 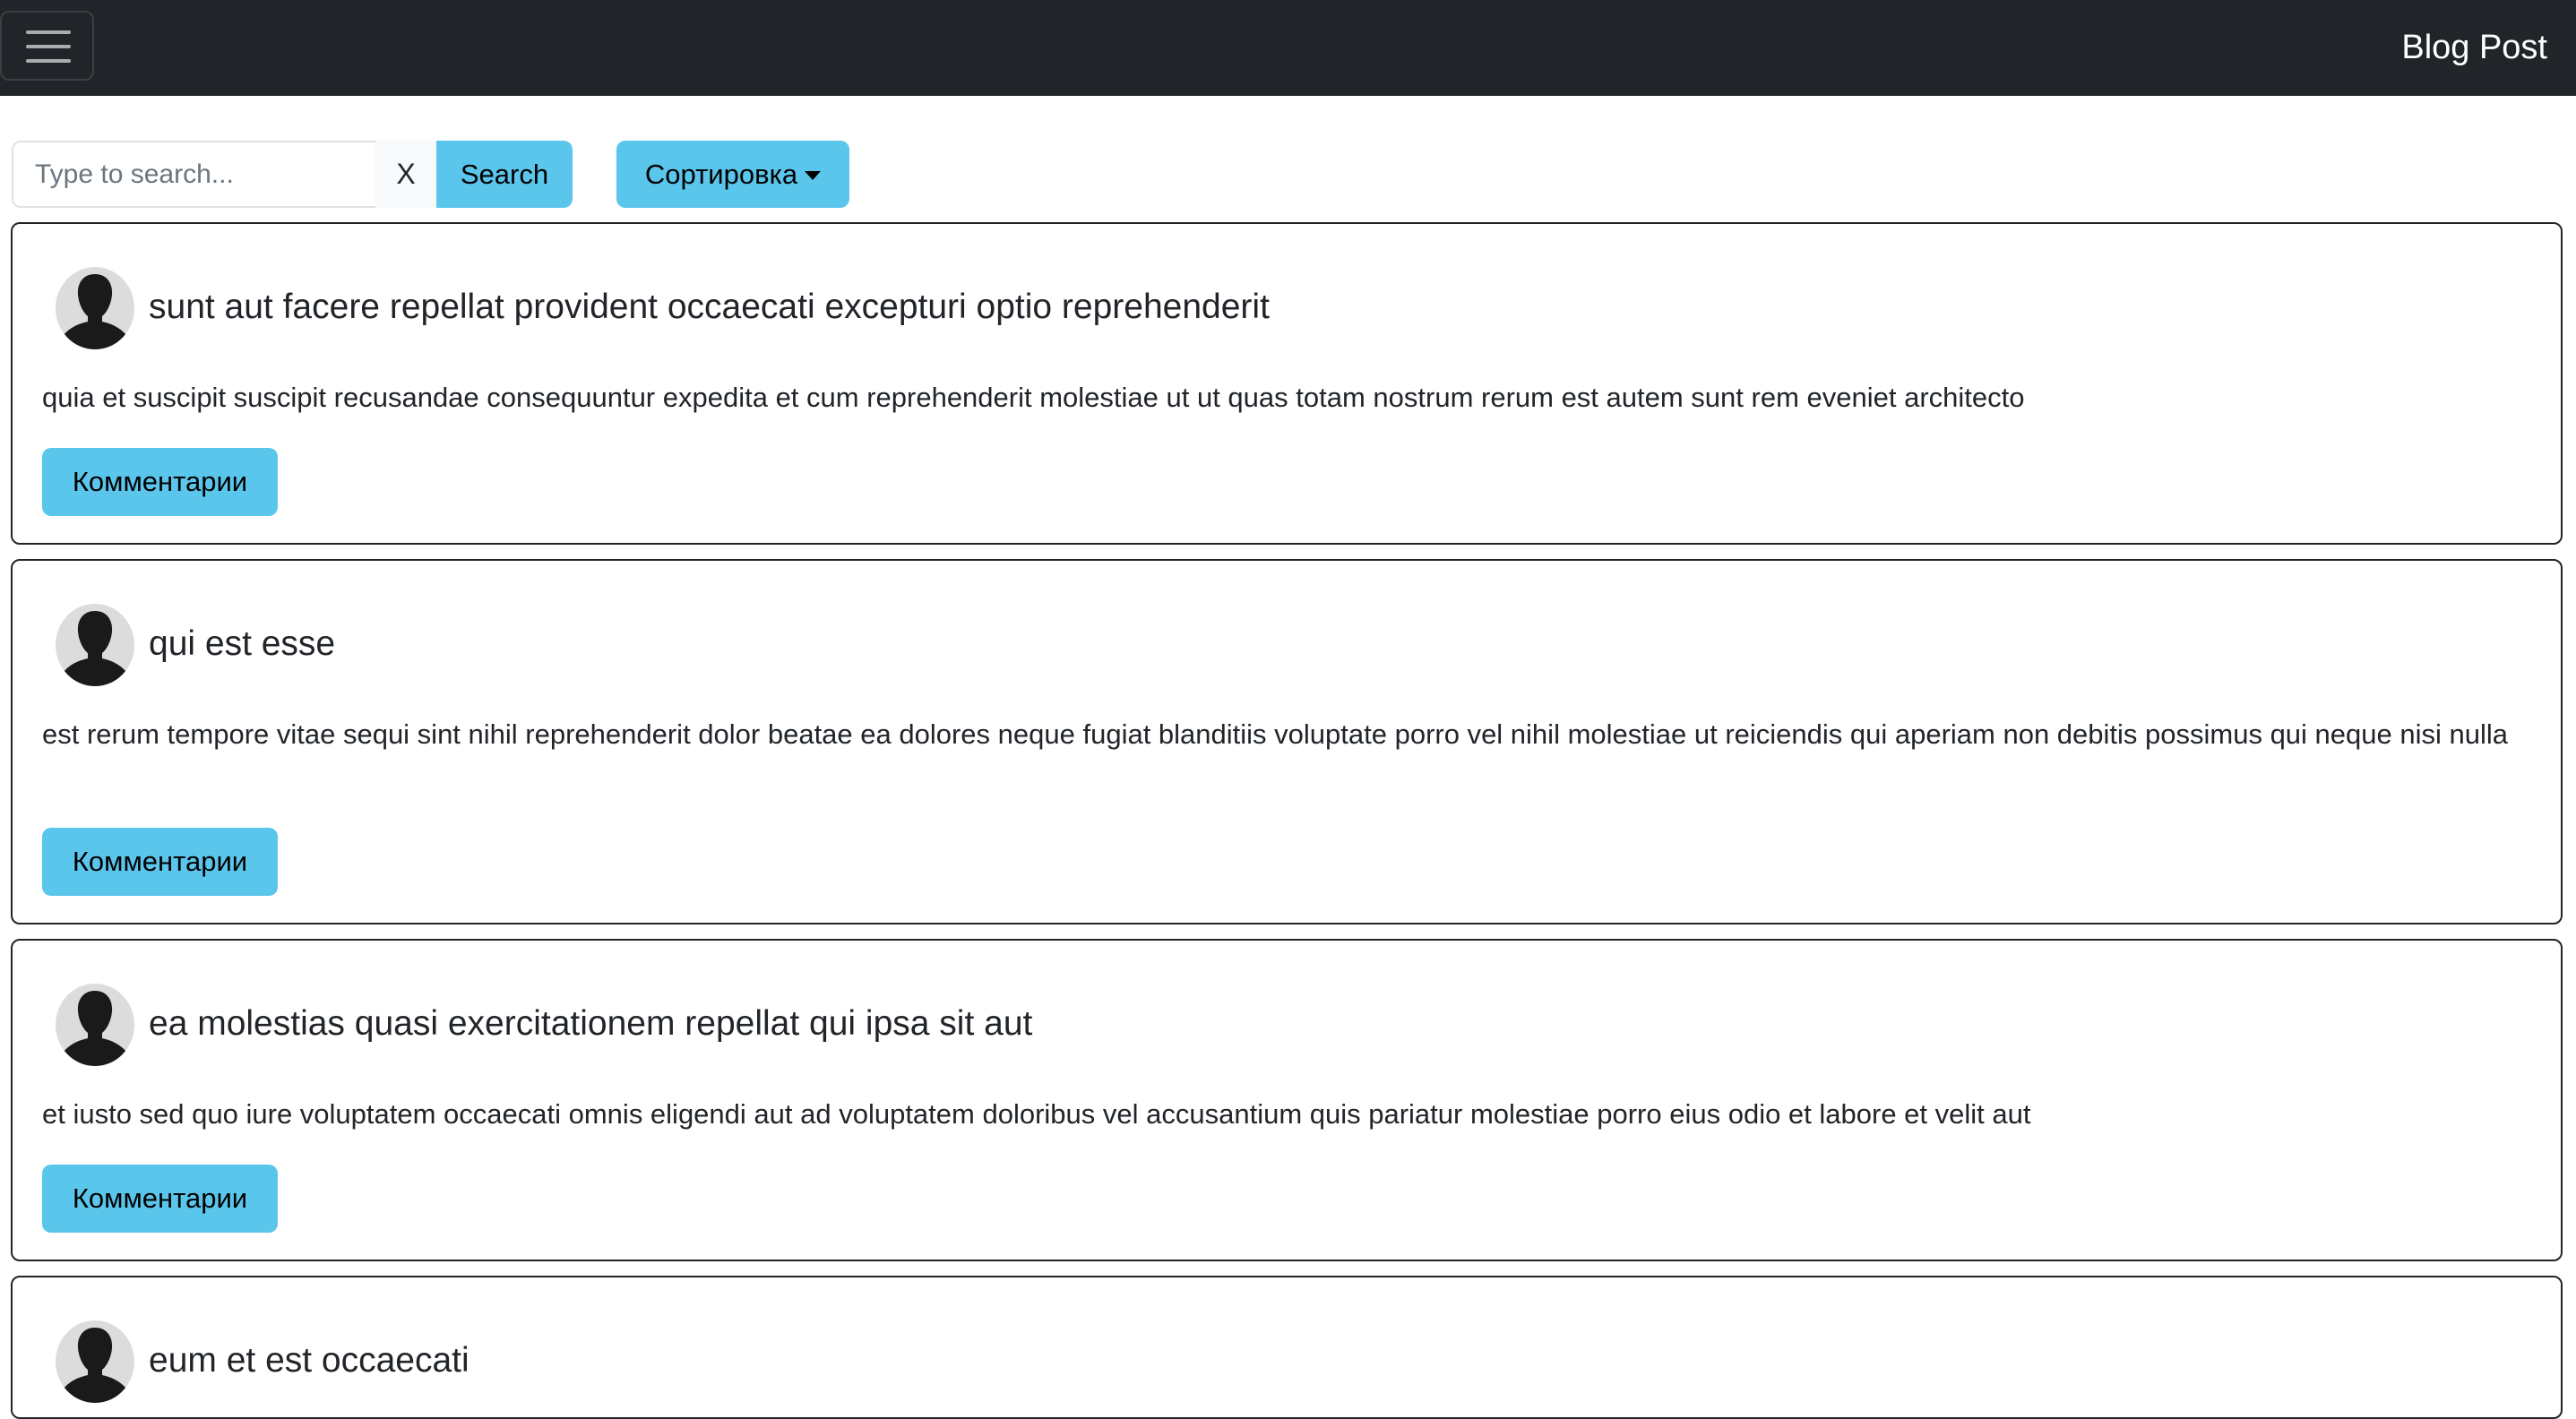 I want to click on clear-search-button: X, so click(x=405, y=174).